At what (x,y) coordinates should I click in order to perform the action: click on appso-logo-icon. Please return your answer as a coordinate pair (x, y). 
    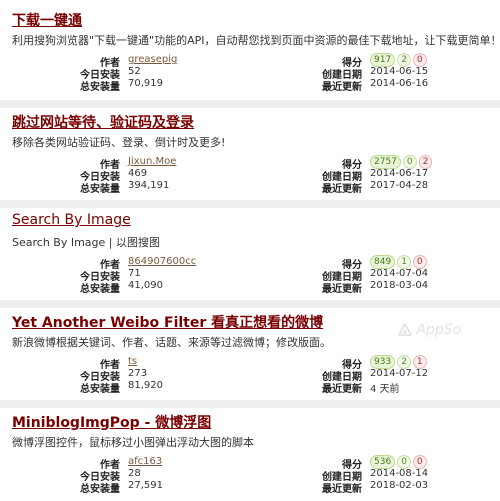
    Looking at the image, I should click on (405, 329).